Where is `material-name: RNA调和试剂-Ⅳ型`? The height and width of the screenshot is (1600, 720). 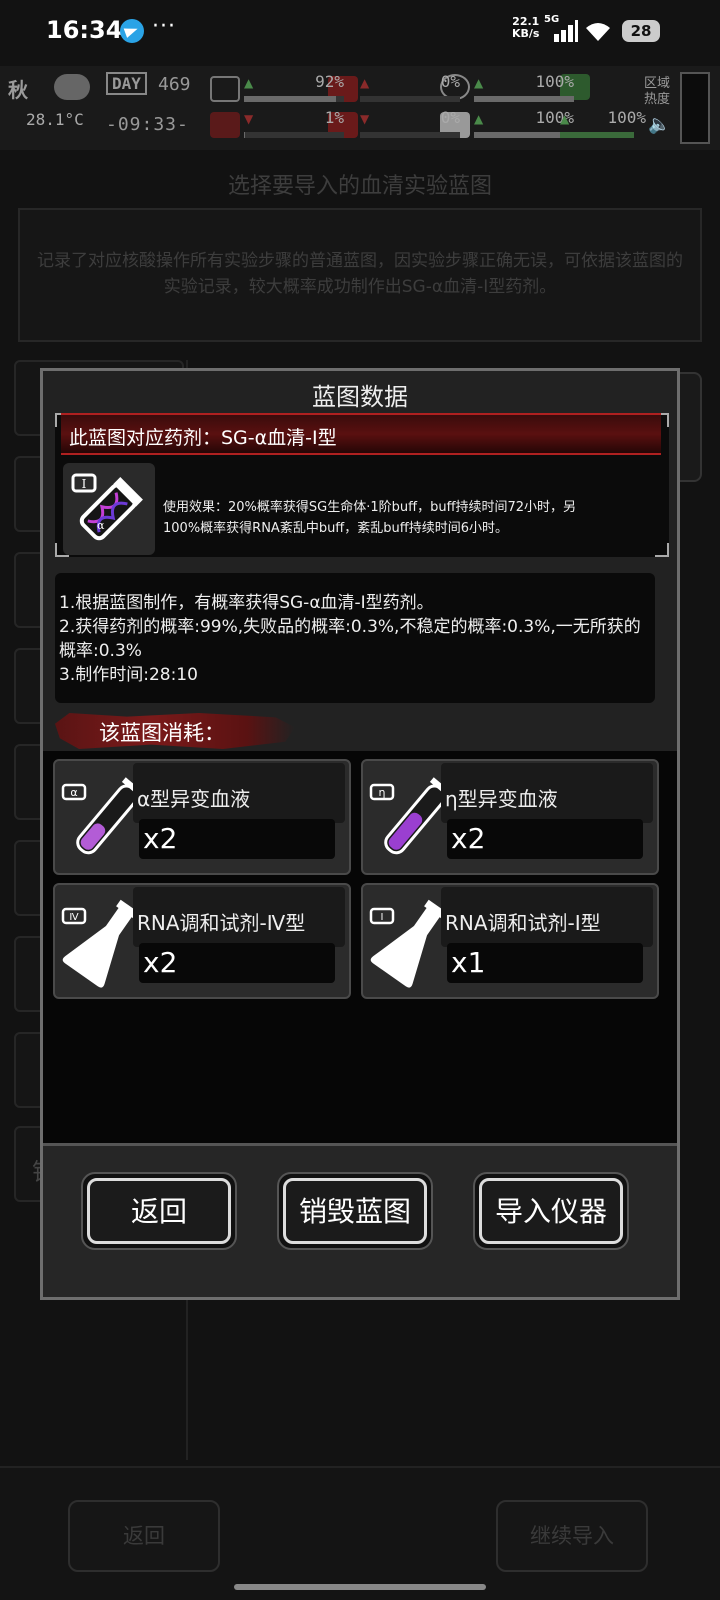 material-name: RNA调和试剂-Ⅳ型 is located at coordinates (221, 923).